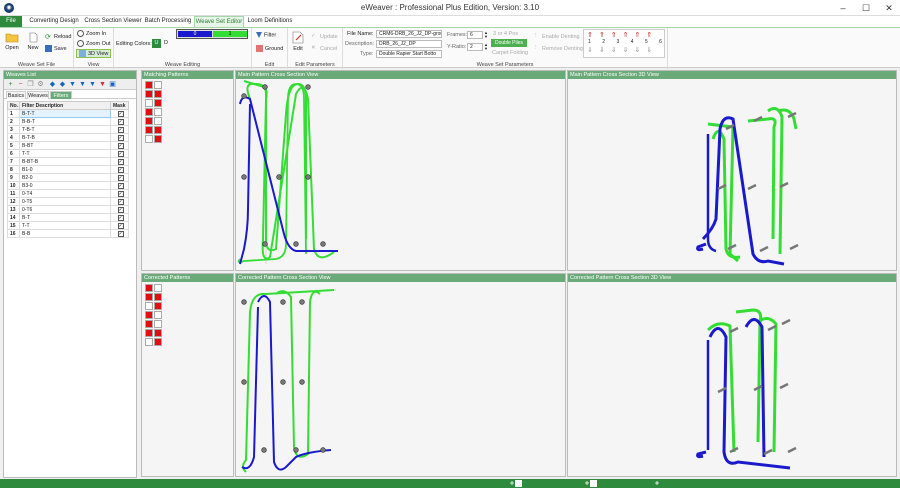 This screenshot has width=900, height=488. Describe the element at coordinates (889, 8) in the screenshot. I see `close-icon: ✕` at that location.